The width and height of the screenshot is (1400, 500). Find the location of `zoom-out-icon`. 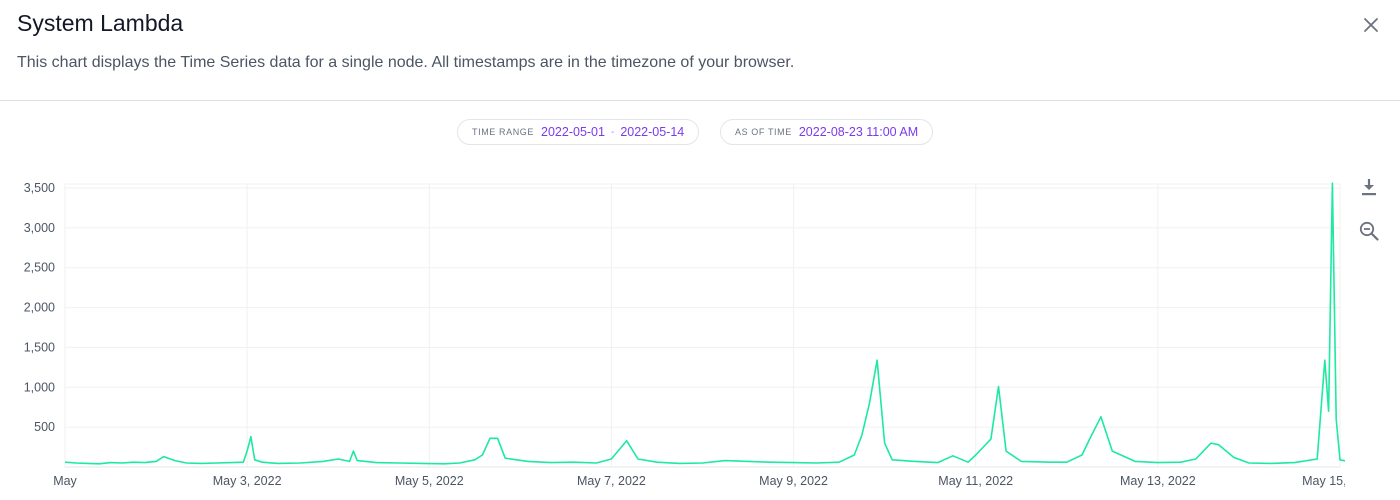

zoom-out-icon is located at coordinates (1369, 231).